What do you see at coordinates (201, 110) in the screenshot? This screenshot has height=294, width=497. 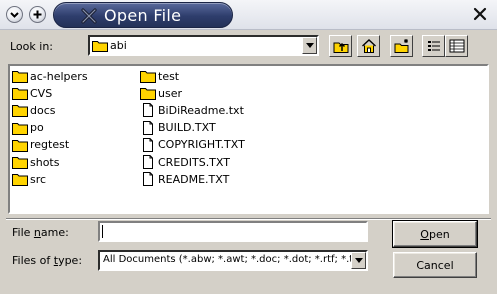 I see `item-label: BiDiReadme.txt` at bounding box center [201, 110].